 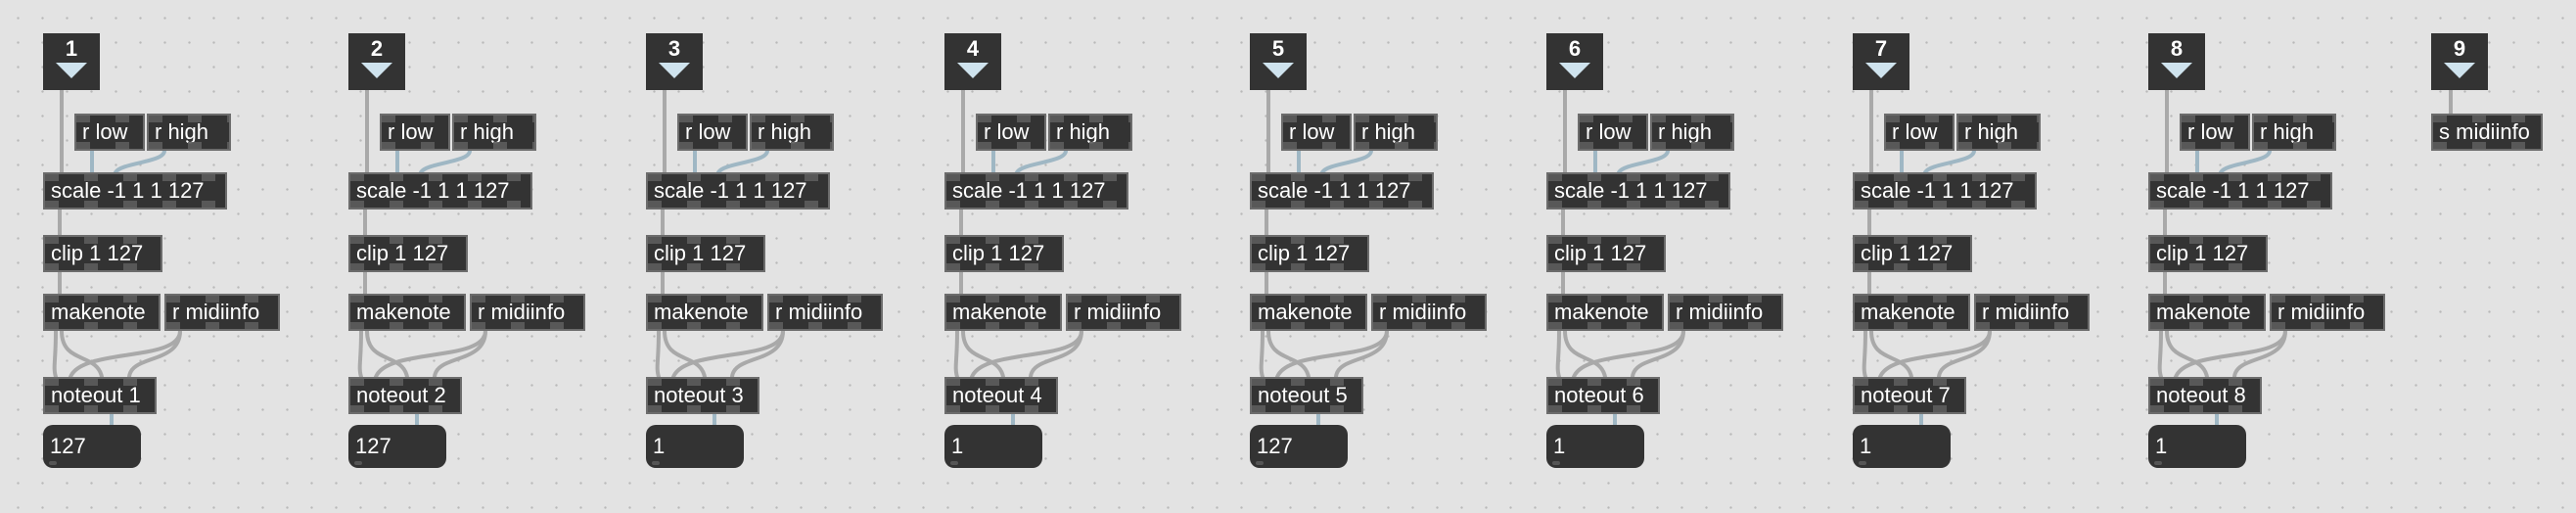 What do you see at coordinates (703, 395) in the screenshot?
I see `noteout-object: noteout 3` at bounding box center [703, 395].